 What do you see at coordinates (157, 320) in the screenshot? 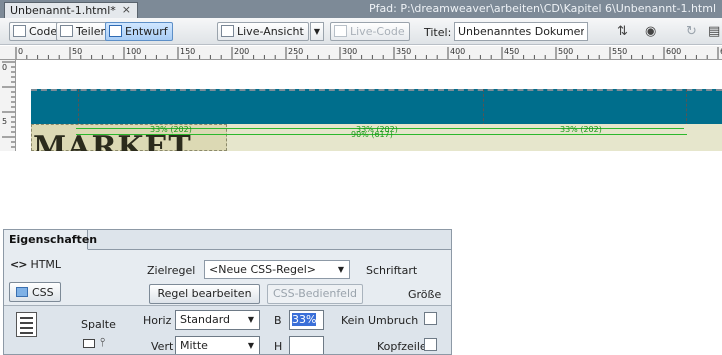
I see `horiz-label: Horiz` at bounding box center [157, 320].